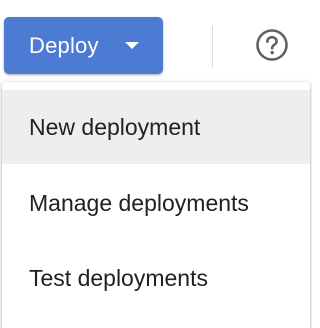  I want to click on help-icon, so click(272, 45).